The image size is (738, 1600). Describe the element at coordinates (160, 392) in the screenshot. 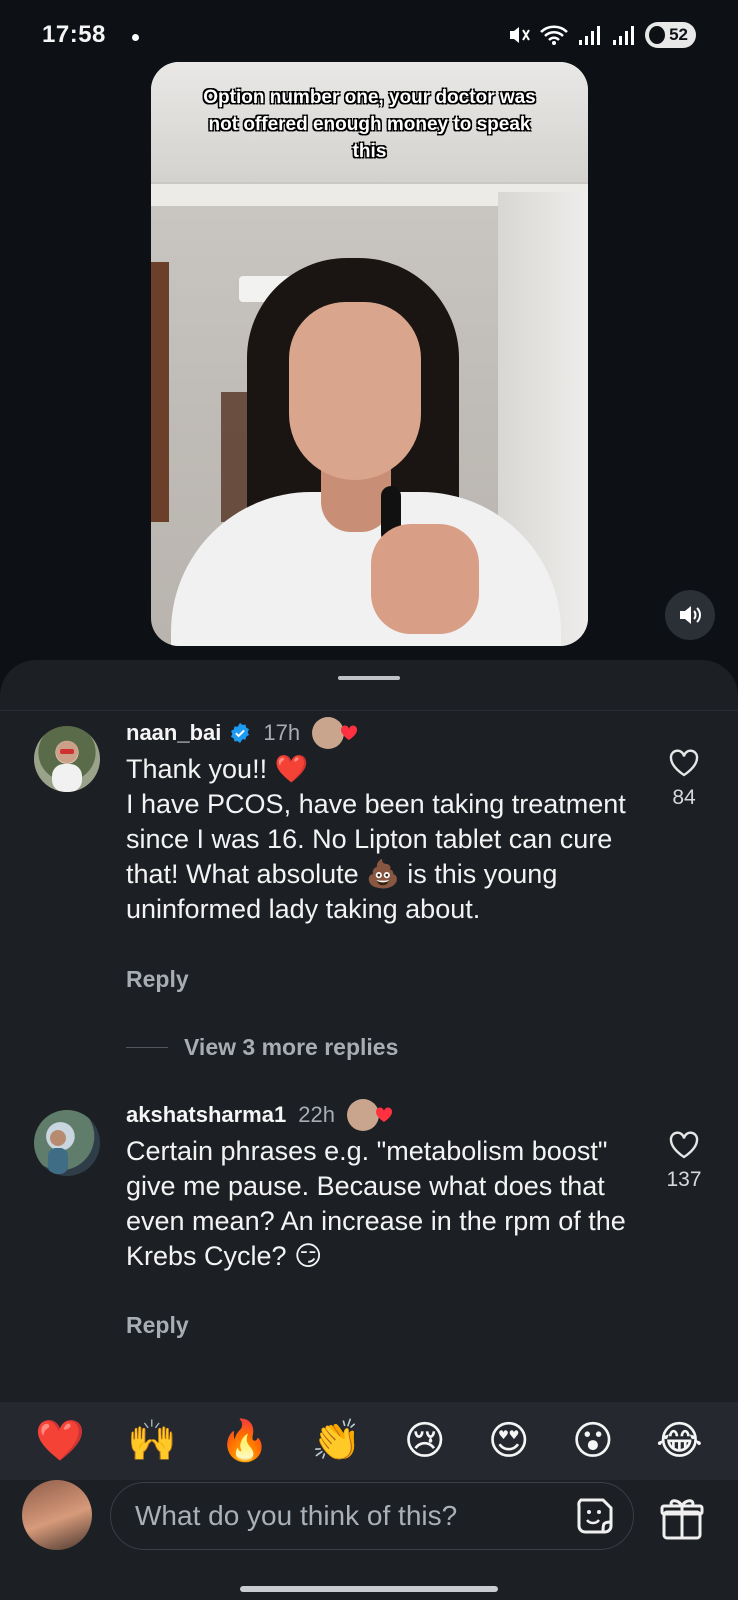

I see `room-door` at that location.